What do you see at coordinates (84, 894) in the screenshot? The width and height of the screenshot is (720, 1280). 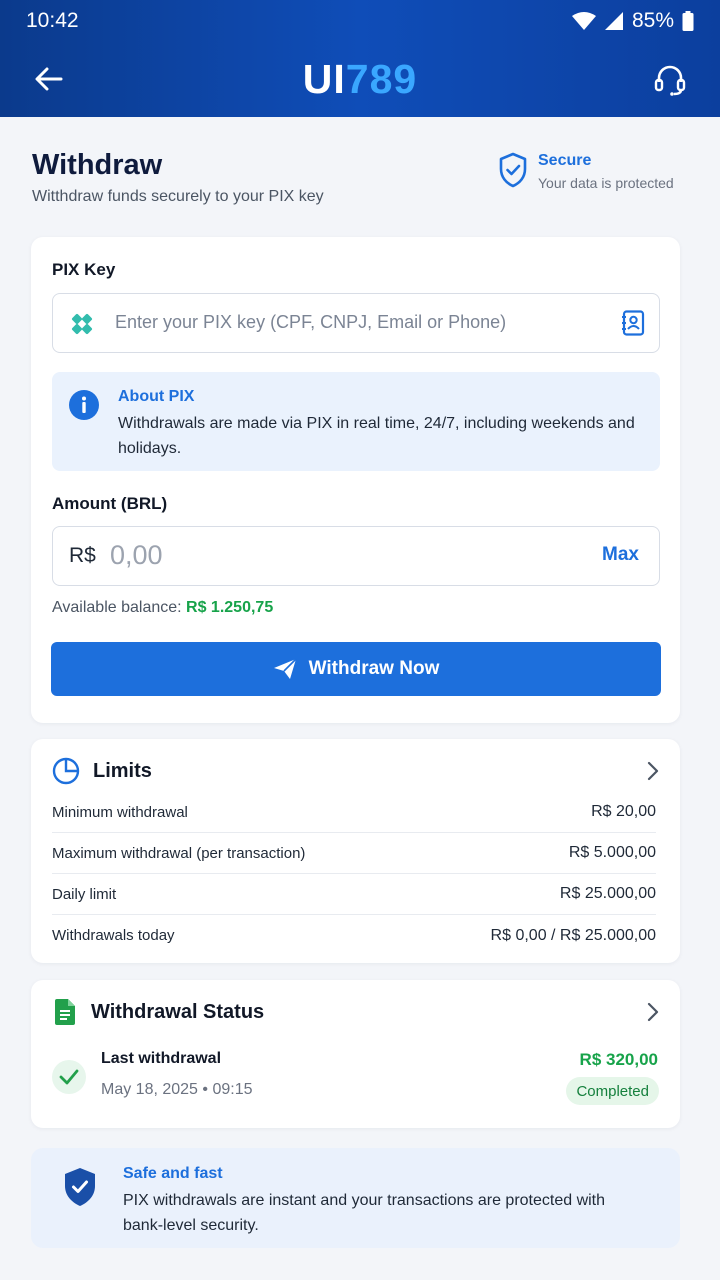 I see `limit-label: Daily limit` at bounding box center [84, 894].